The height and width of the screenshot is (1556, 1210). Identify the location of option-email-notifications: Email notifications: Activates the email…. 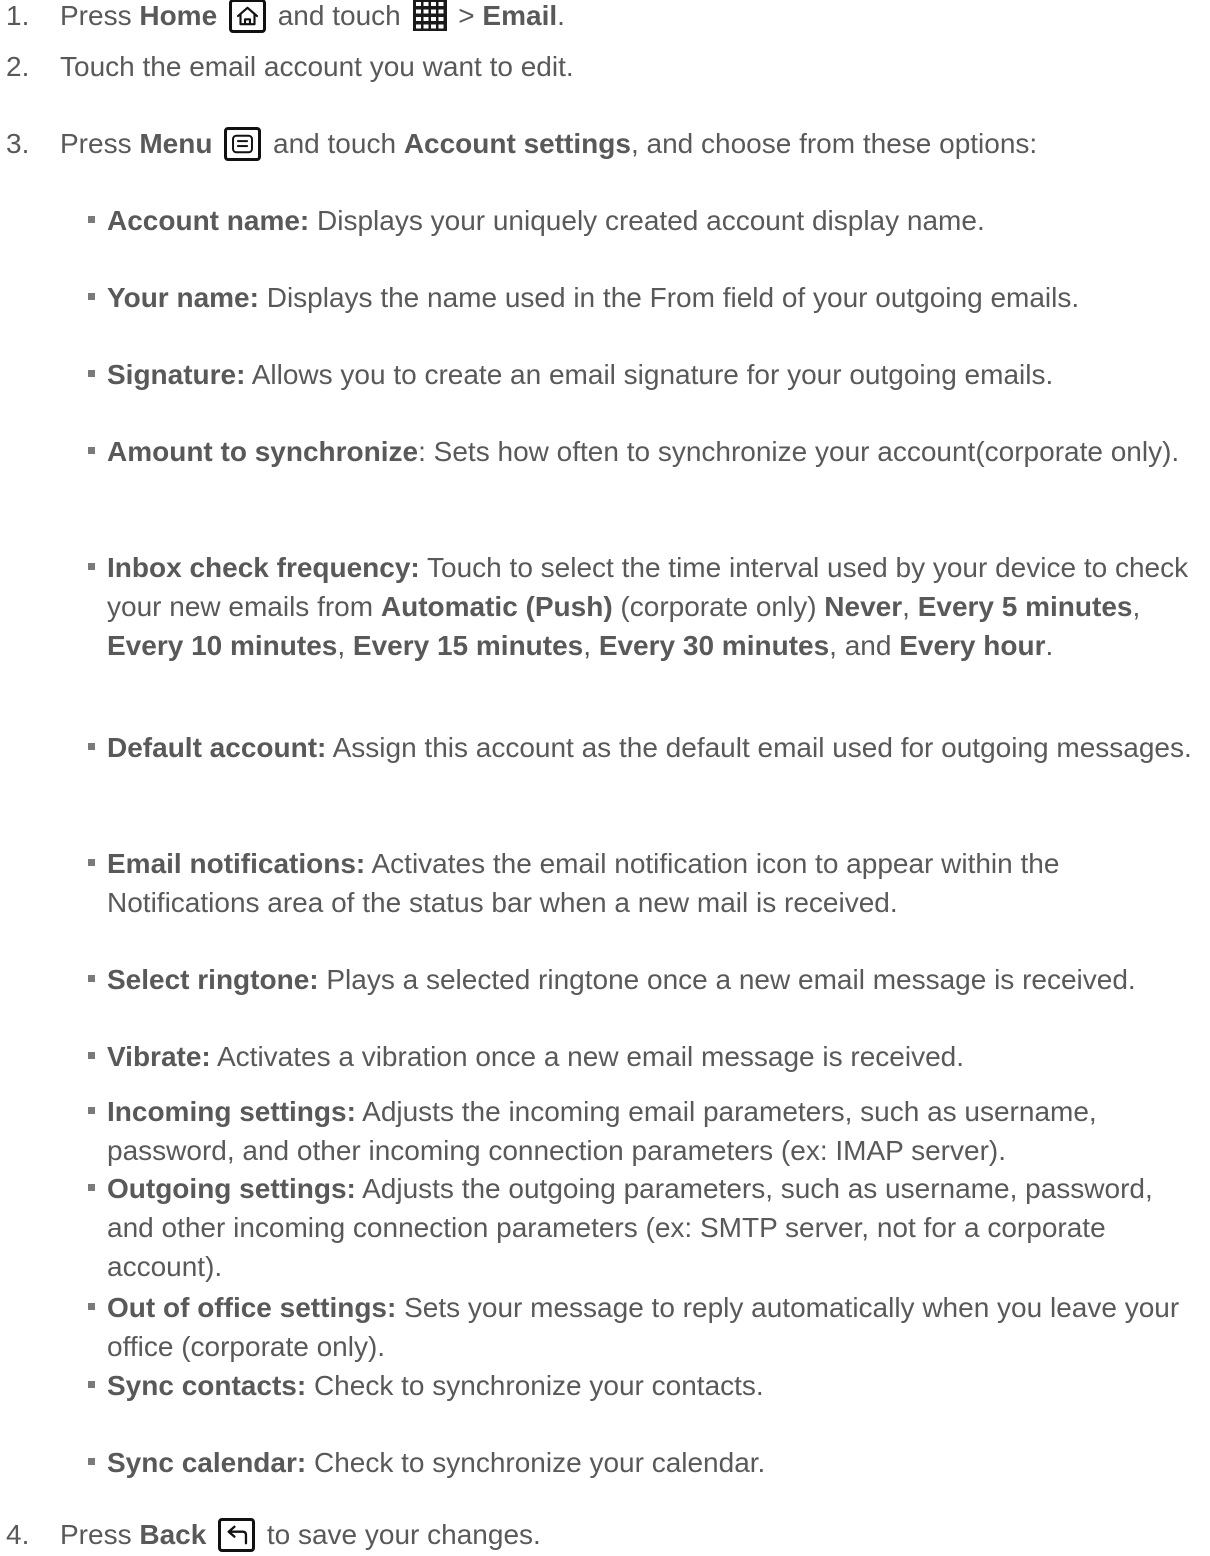
(646, 883).